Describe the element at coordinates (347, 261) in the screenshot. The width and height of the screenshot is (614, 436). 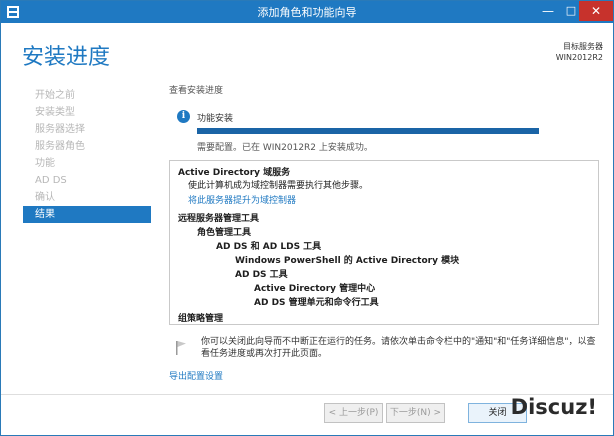
I see `result-ps-module: Windows PowerShell 的 Active Directory 模块` at that location.